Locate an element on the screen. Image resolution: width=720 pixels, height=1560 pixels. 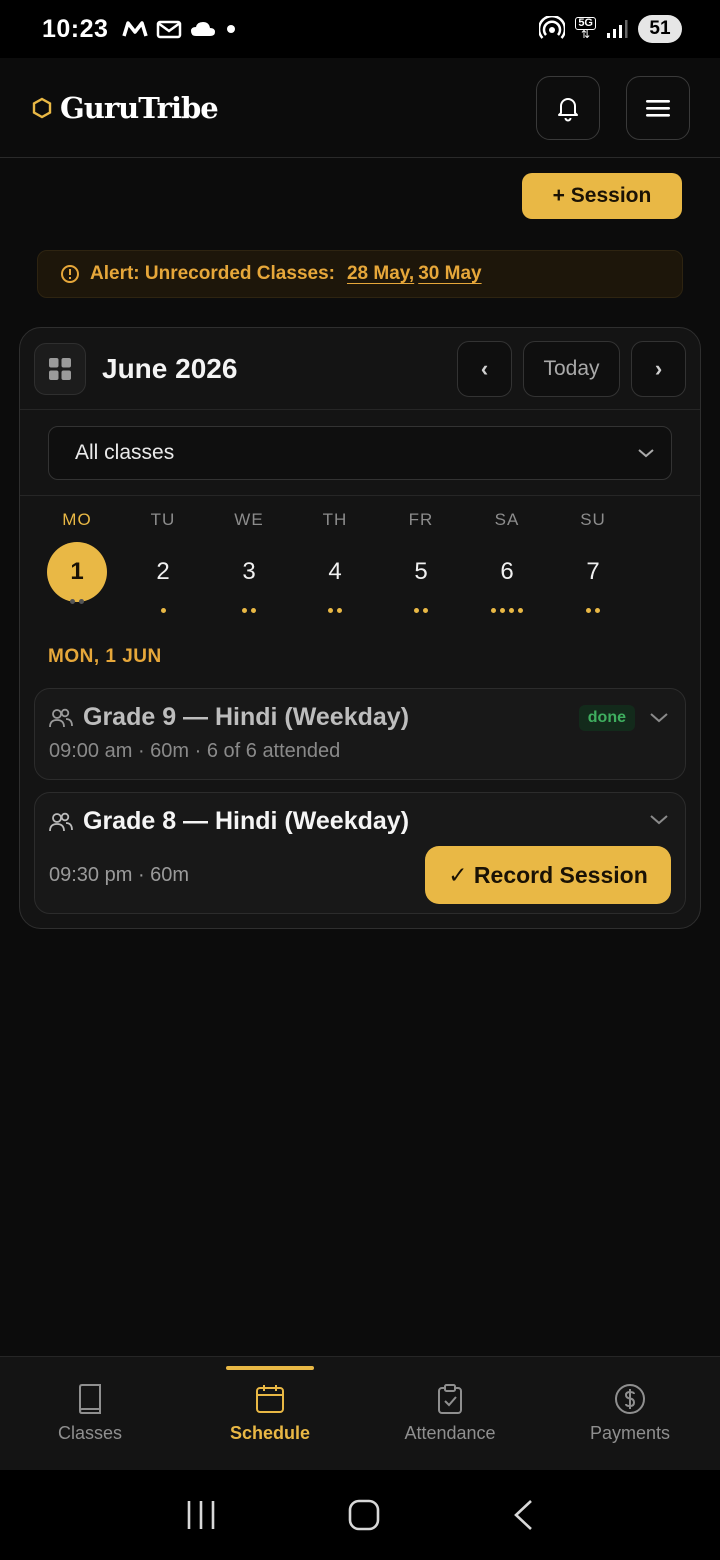
day-number: 1 is located at coordinates (77, 572).